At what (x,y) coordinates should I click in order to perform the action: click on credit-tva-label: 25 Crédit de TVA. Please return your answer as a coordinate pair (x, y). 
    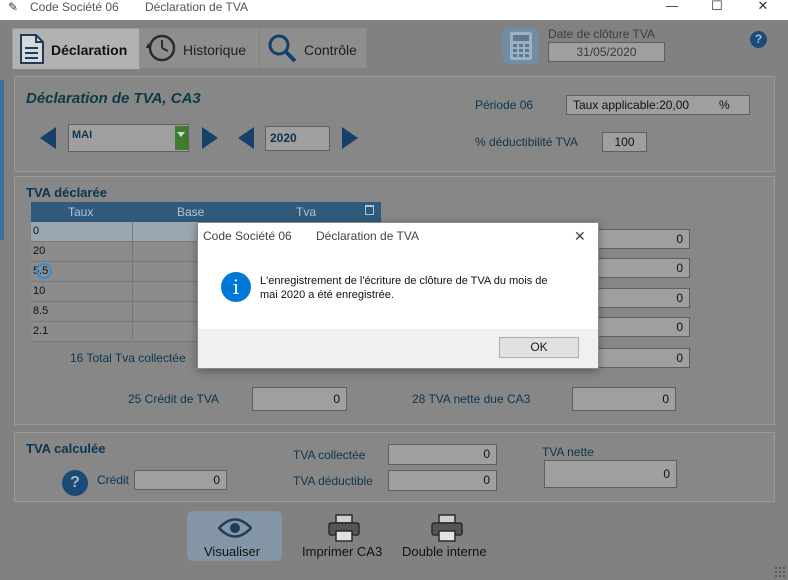
    Looking at the image, I should click on (173, 399).